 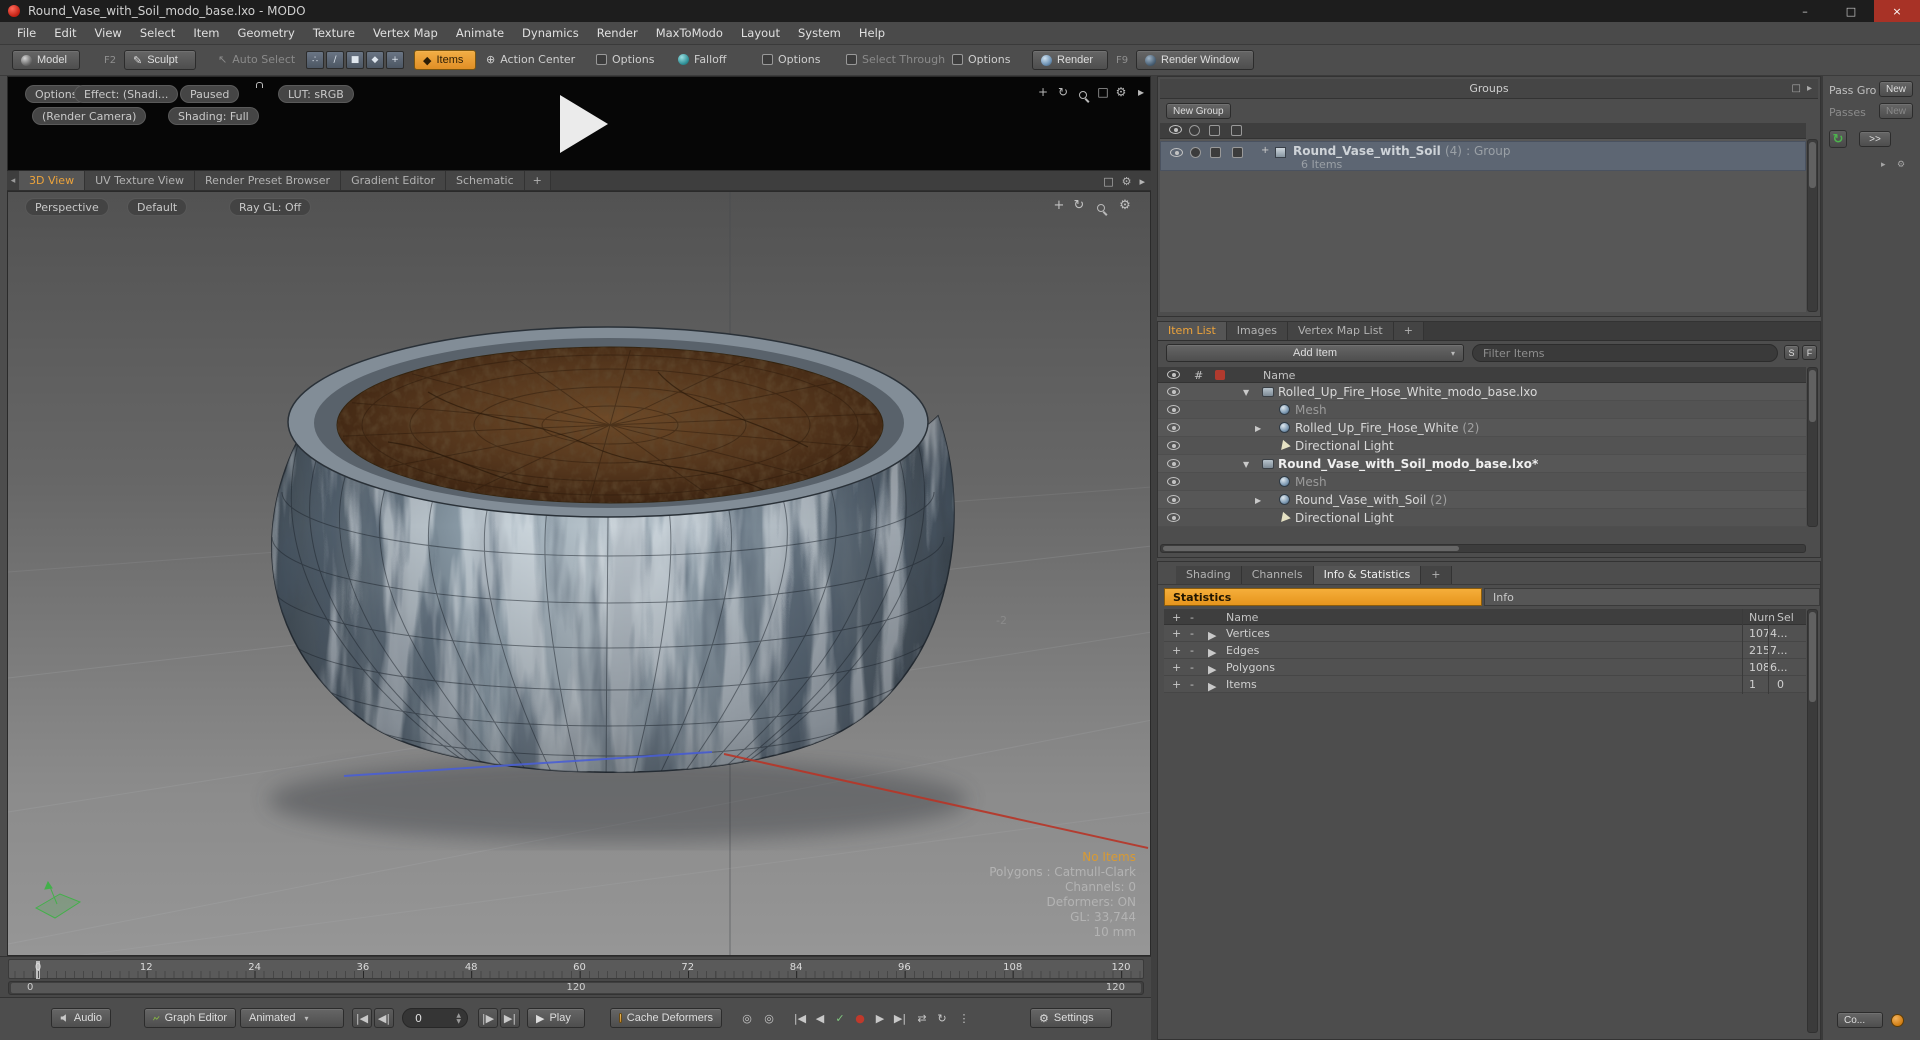 What do you see at coordinates (769, 1018) in the screenshot?
I see `actor-icon: ◎` at bounding box center [769, 1018].